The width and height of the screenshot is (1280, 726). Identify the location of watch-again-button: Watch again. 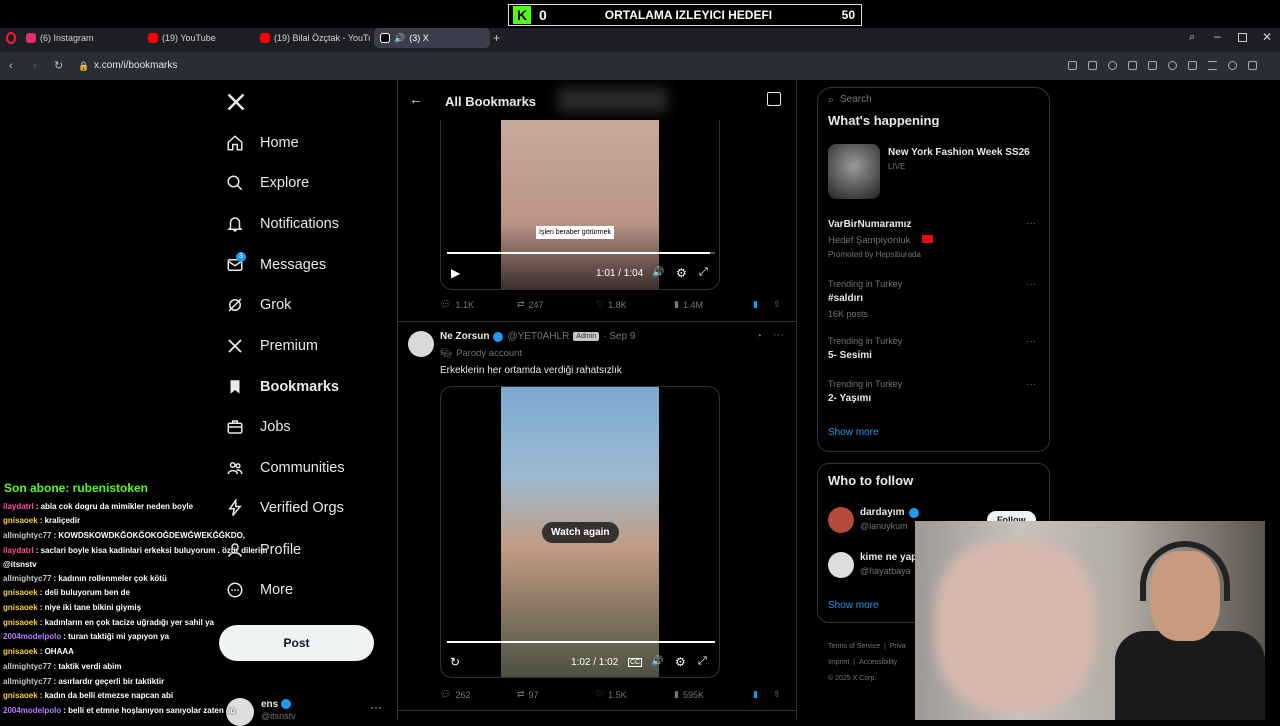
(580, 532).